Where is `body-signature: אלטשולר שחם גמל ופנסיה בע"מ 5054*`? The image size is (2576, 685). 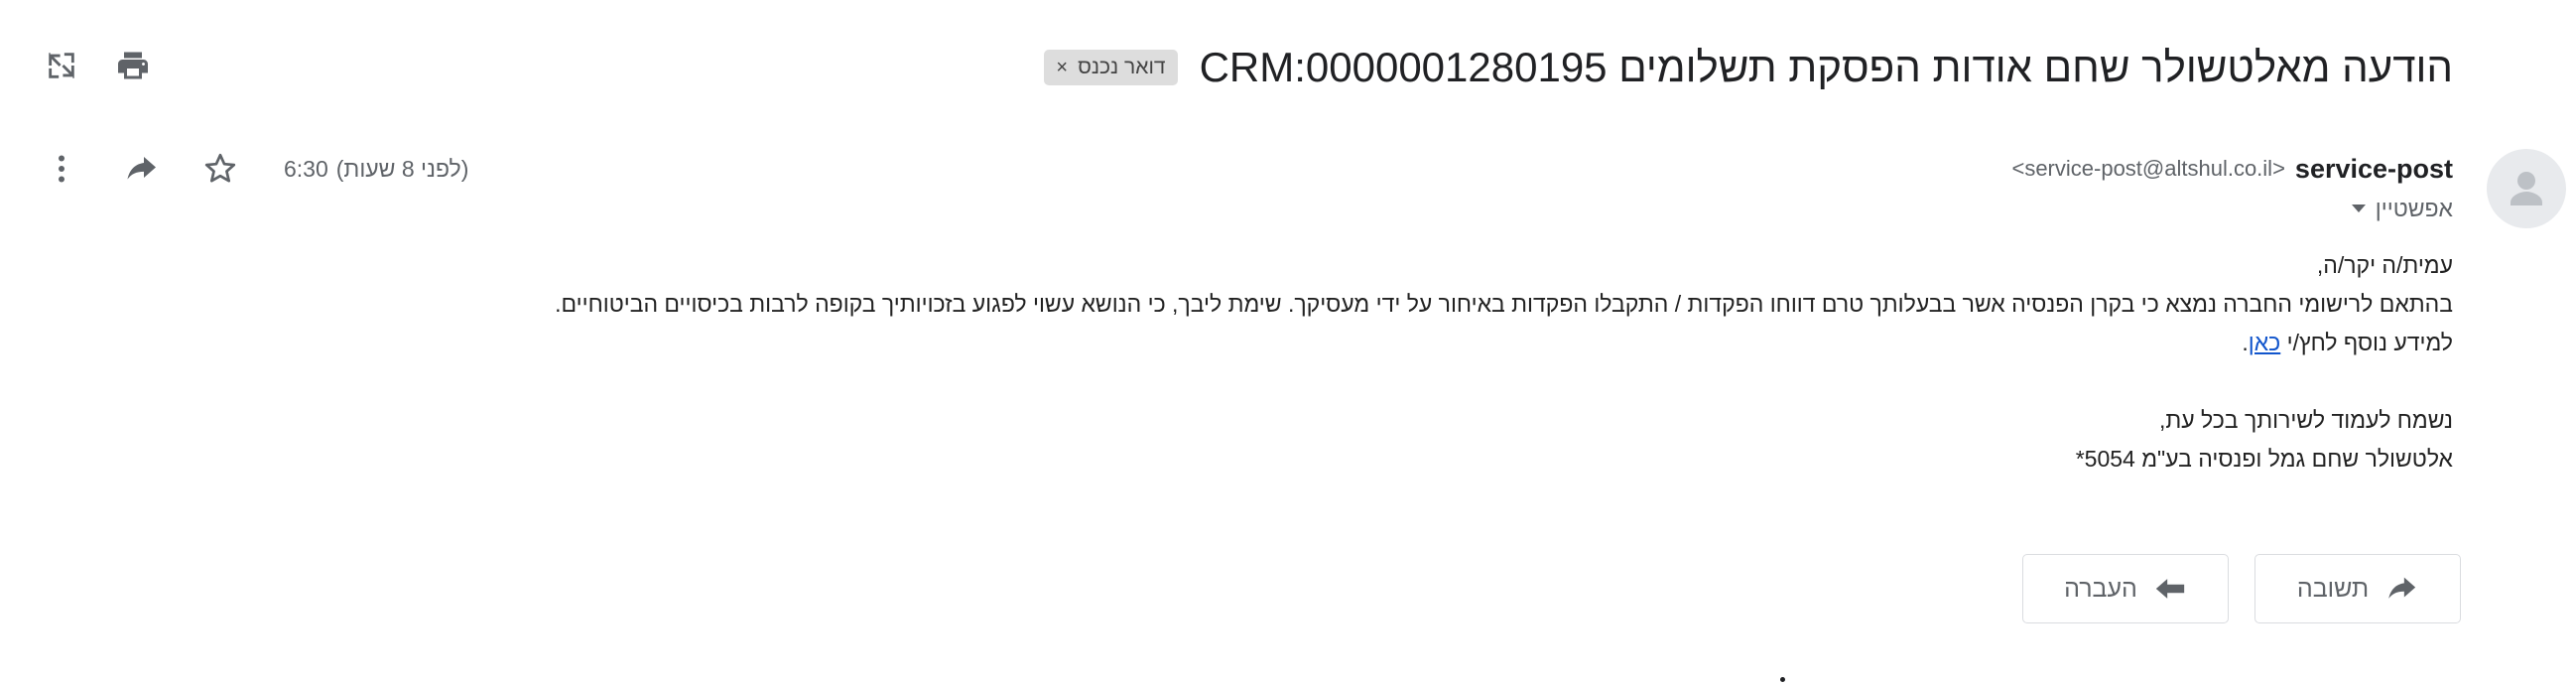 body-signature: אלטשולר שחם גמל ופנסיה בע"מ 5054* is located at coordinates (2264, 459).